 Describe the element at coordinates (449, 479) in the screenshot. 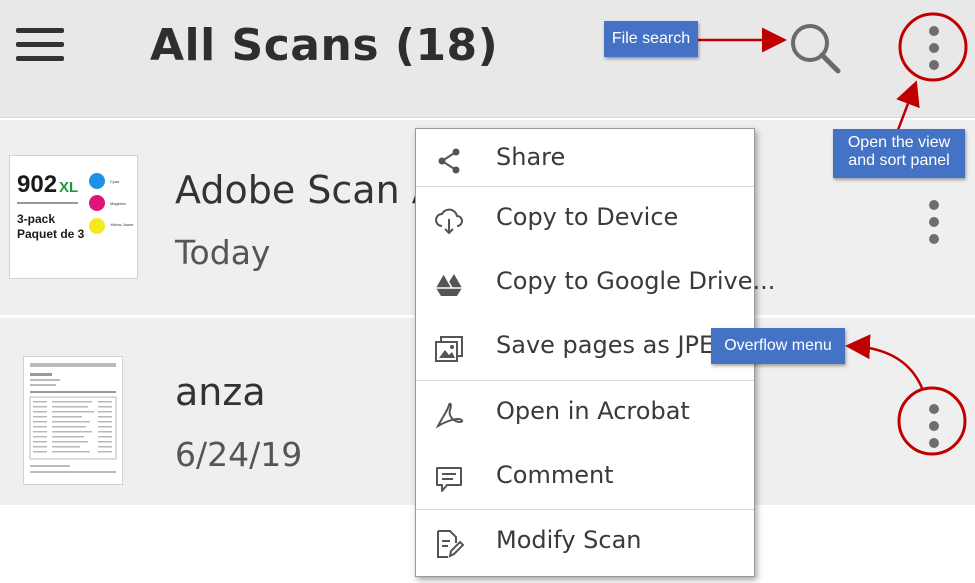

I see `comment-icon` at that location.